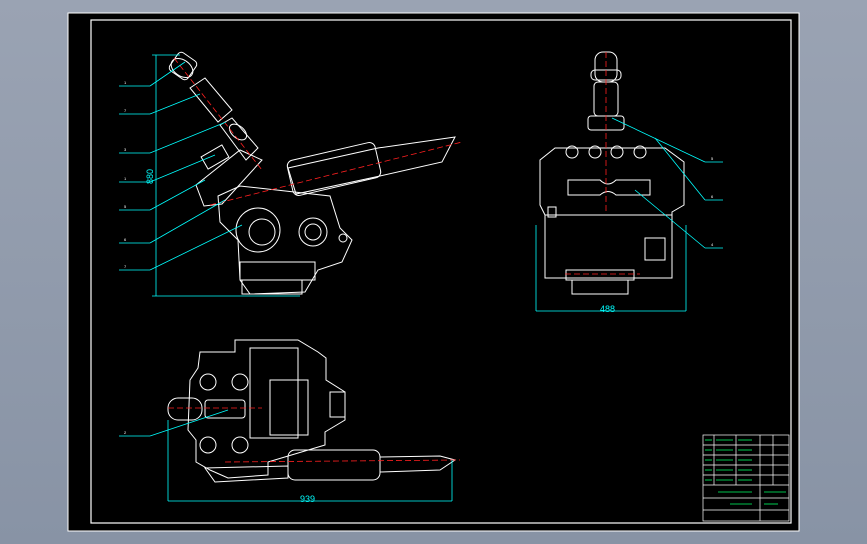 The height and width of the screenshot is (544, 867). Describe the element at coordinates (607, 309) in the screenshot. I see `dim-488: 488` at that location.